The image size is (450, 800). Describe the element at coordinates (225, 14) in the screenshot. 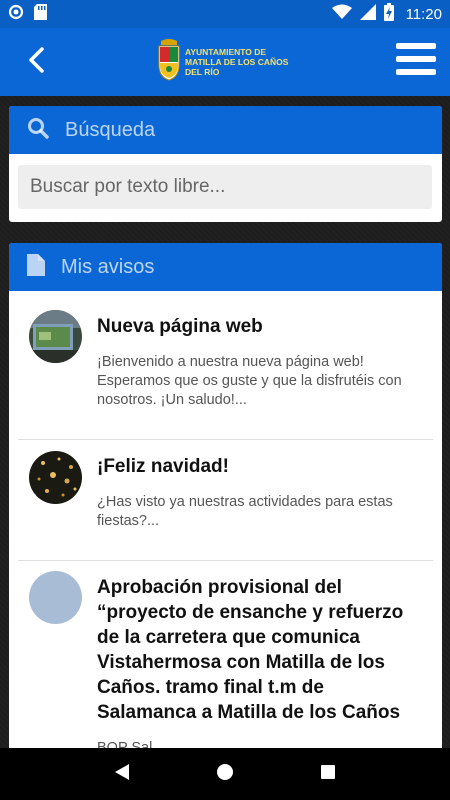

I see `status-bar: 11:20` at that location.